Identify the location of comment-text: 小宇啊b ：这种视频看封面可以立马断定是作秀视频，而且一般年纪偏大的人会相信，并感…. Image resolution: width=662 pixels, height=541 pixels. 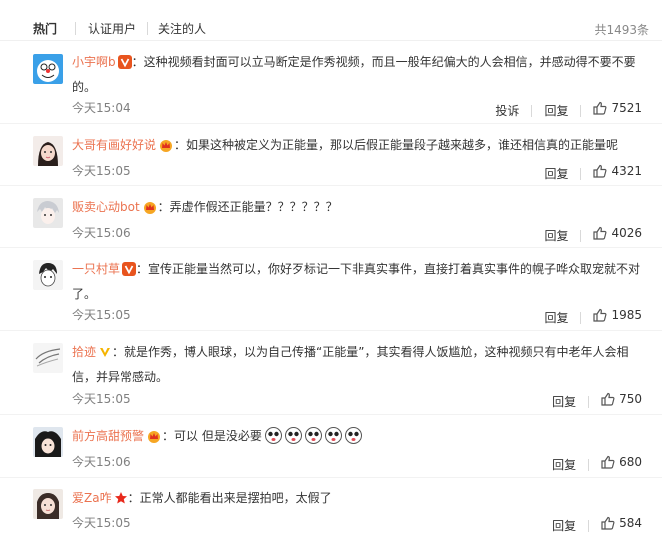
(359, 74).